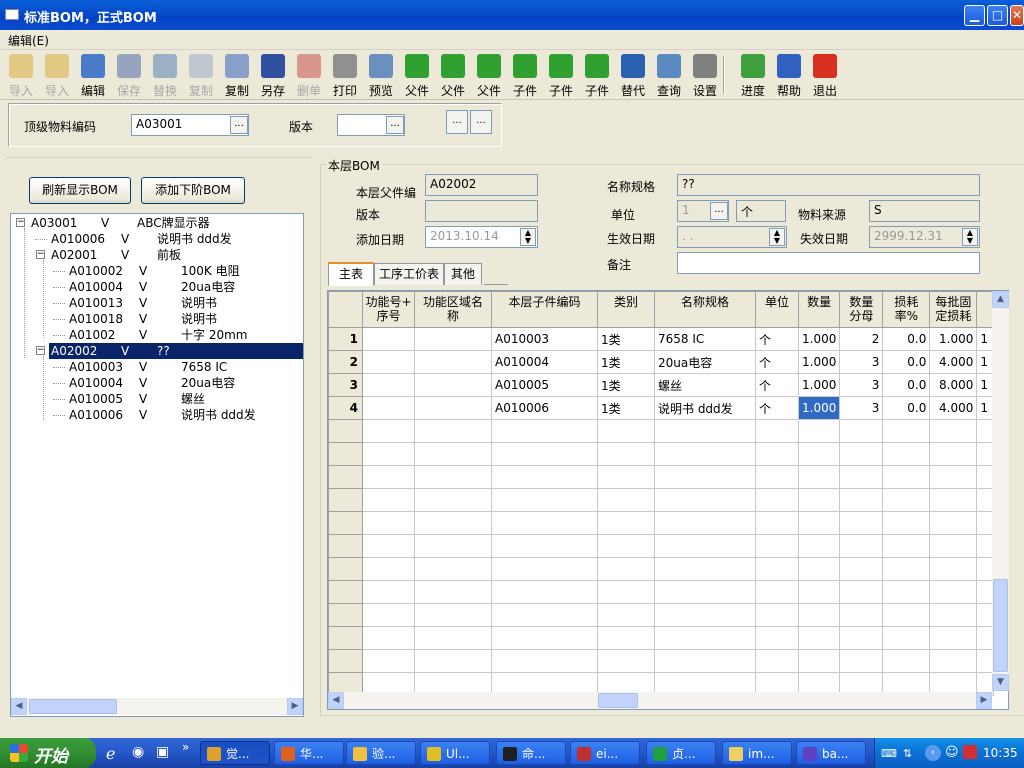 The width and height of the screenshot is (1024, 768). What do you see at coordinates (828, 263) in the screenshot?
I see `remark-field` at bounding box center [828, 263].